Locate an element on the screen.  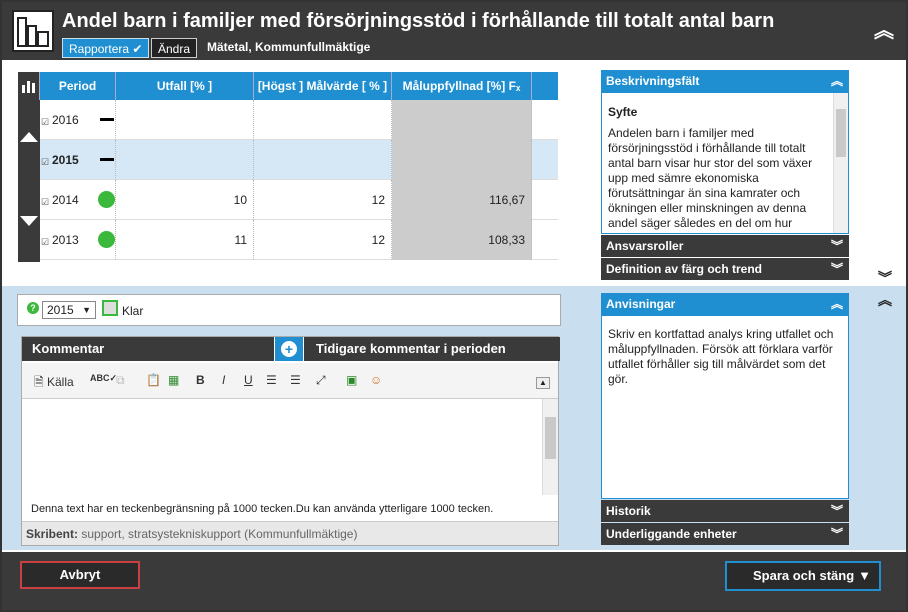
year-select: 2015 ▼ is located at coordinates (69, 310).